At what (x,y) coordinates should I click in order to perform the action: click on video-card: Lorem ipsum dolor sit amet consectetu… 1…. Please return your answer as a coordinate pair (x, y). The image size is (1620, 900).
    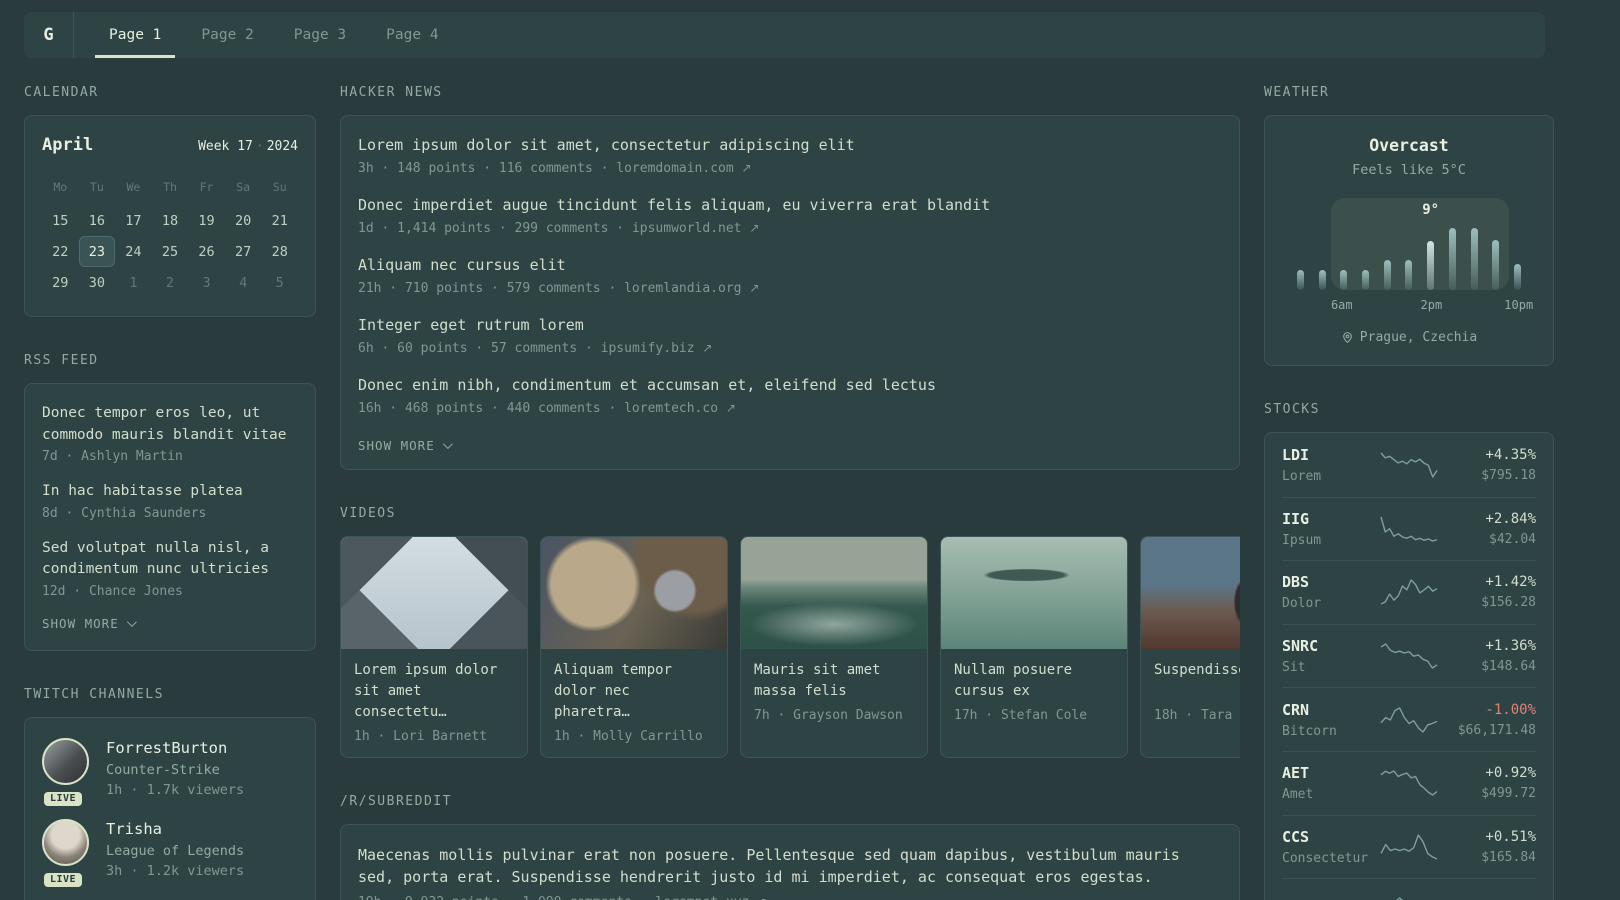
    Looking at the image, I should click on (434, 647).